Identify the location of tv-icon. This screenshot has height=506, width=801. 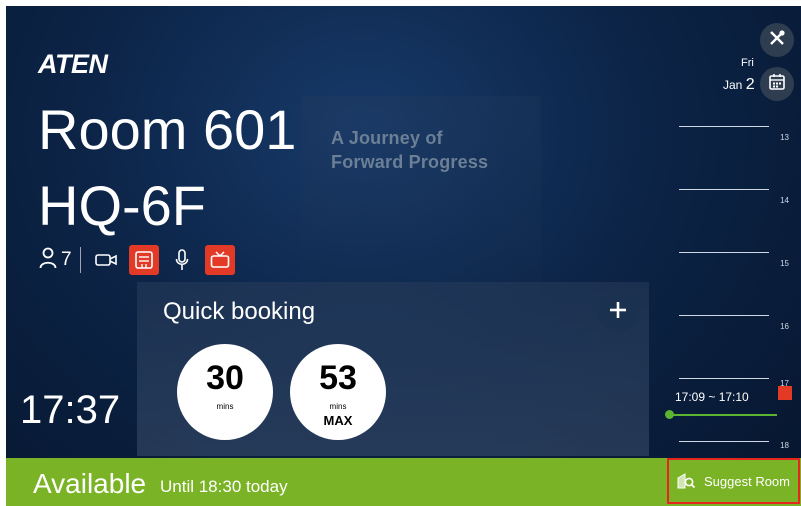
(219, 260).